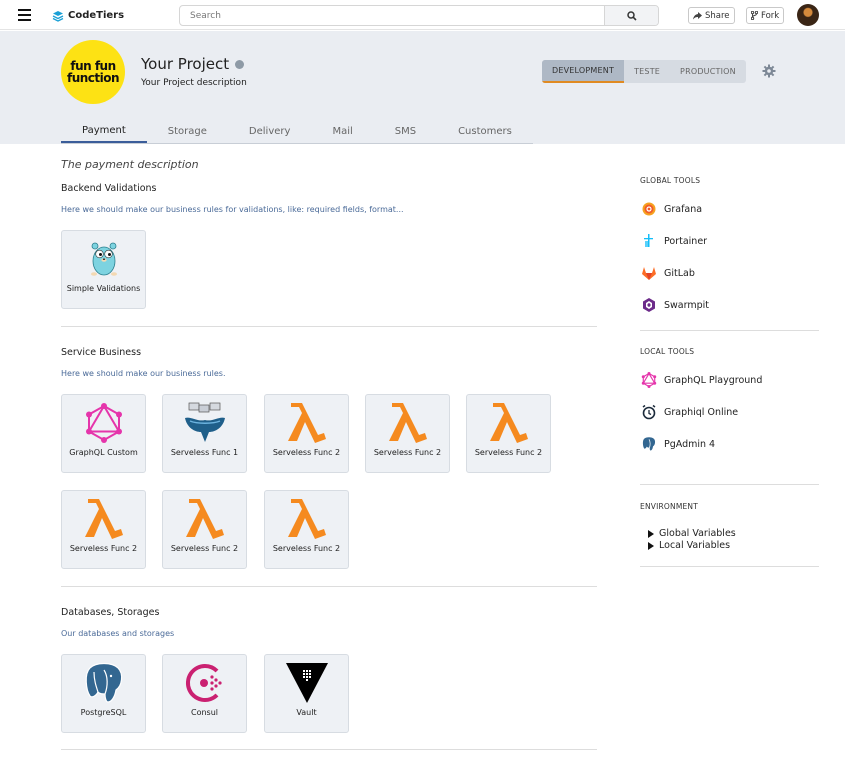 Image resolution: width=845 pixels, height=767 pixels. I want to click on hamburger-menu-icon, so click(24, 15).